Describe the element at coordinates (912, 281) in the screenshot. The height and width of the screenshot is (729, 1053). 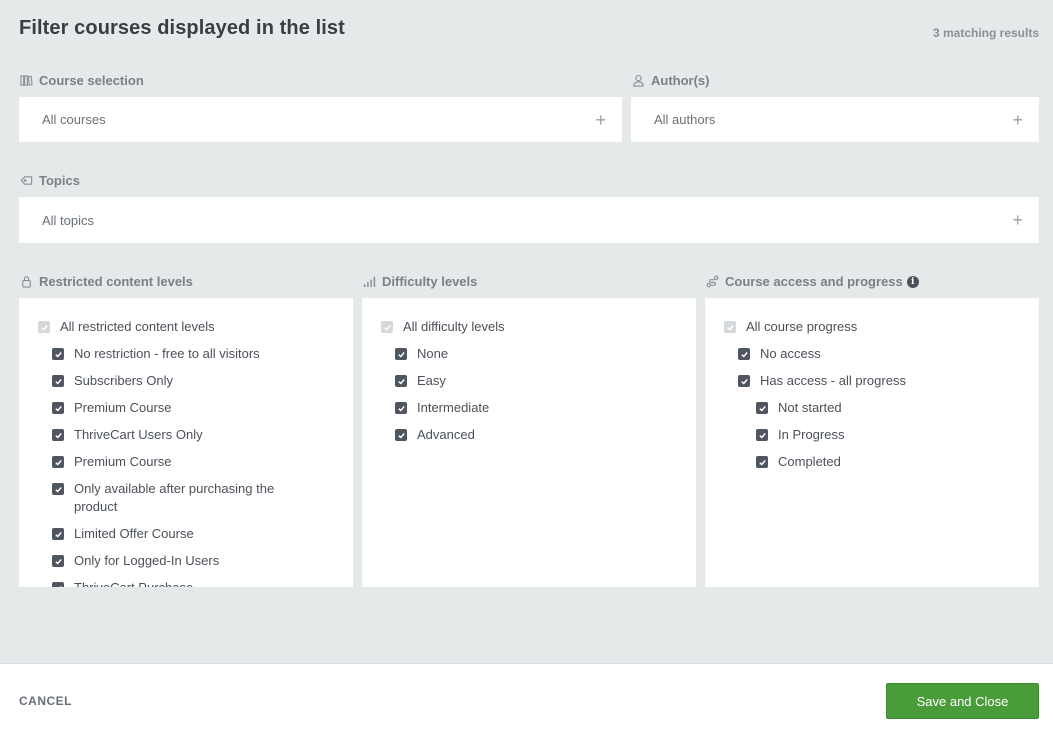
I see `info-icon: i` at that location.